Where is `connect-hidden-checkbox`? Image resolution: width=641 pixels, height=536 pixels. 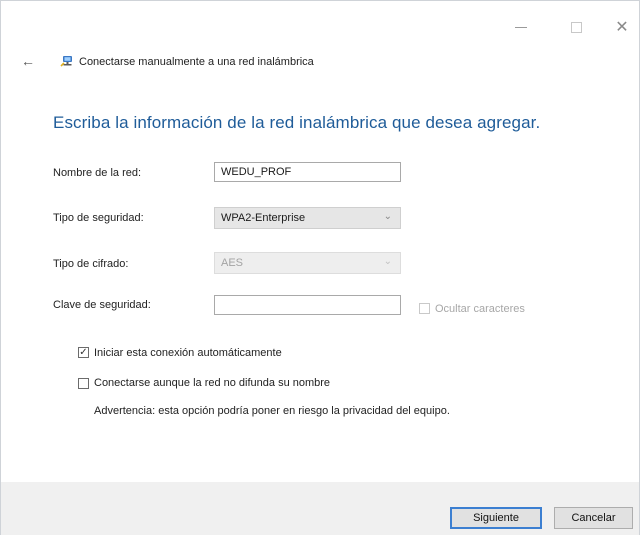
connect-hidden-checkbox is located at coordinates (83, 383).